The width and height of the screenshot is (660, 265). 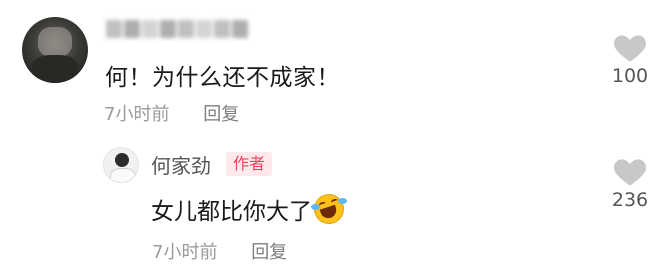 What do you see at coordinates (177, 31) in the screenshot?
I see `username-blurred` at bounding box center [177, 31].